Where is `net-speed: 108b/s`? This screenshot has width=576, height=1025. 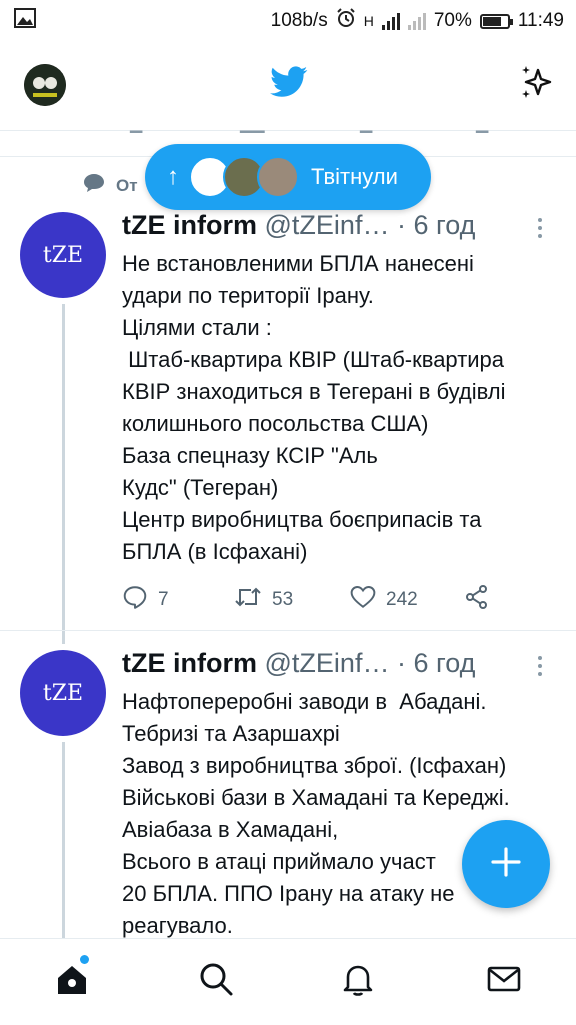 net-speed: 108b/s is located at coordinates (299, 20).